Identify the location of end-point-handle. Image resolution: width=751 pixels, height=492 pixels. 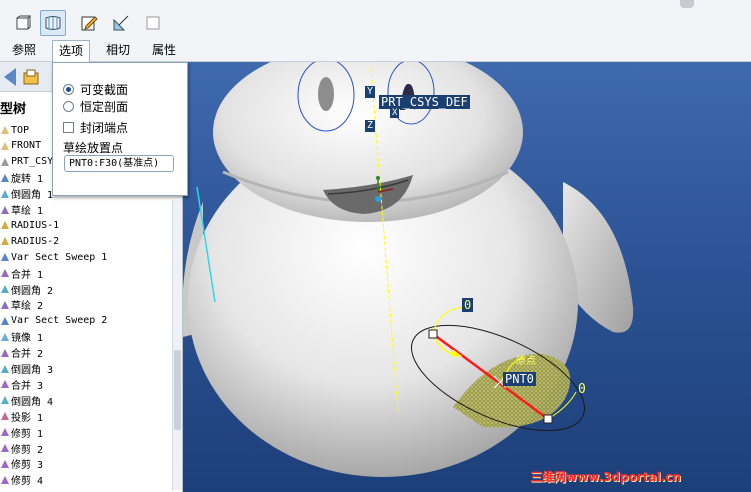
(548, 419).